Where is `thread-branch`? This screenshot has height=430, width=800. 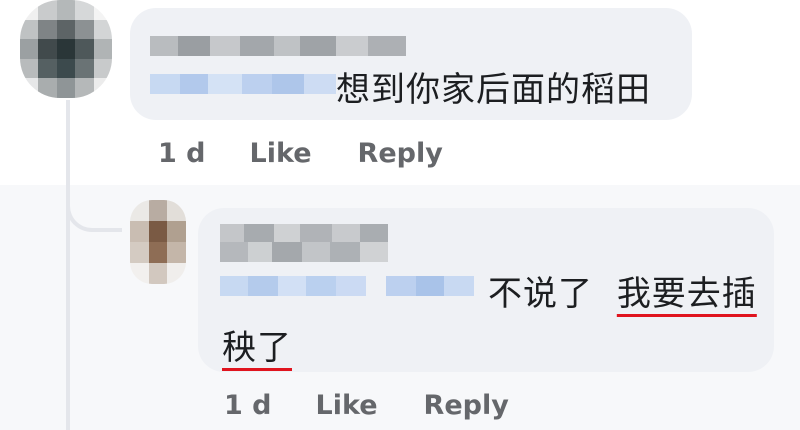 thread-branch is located at coordinates (94, 201).